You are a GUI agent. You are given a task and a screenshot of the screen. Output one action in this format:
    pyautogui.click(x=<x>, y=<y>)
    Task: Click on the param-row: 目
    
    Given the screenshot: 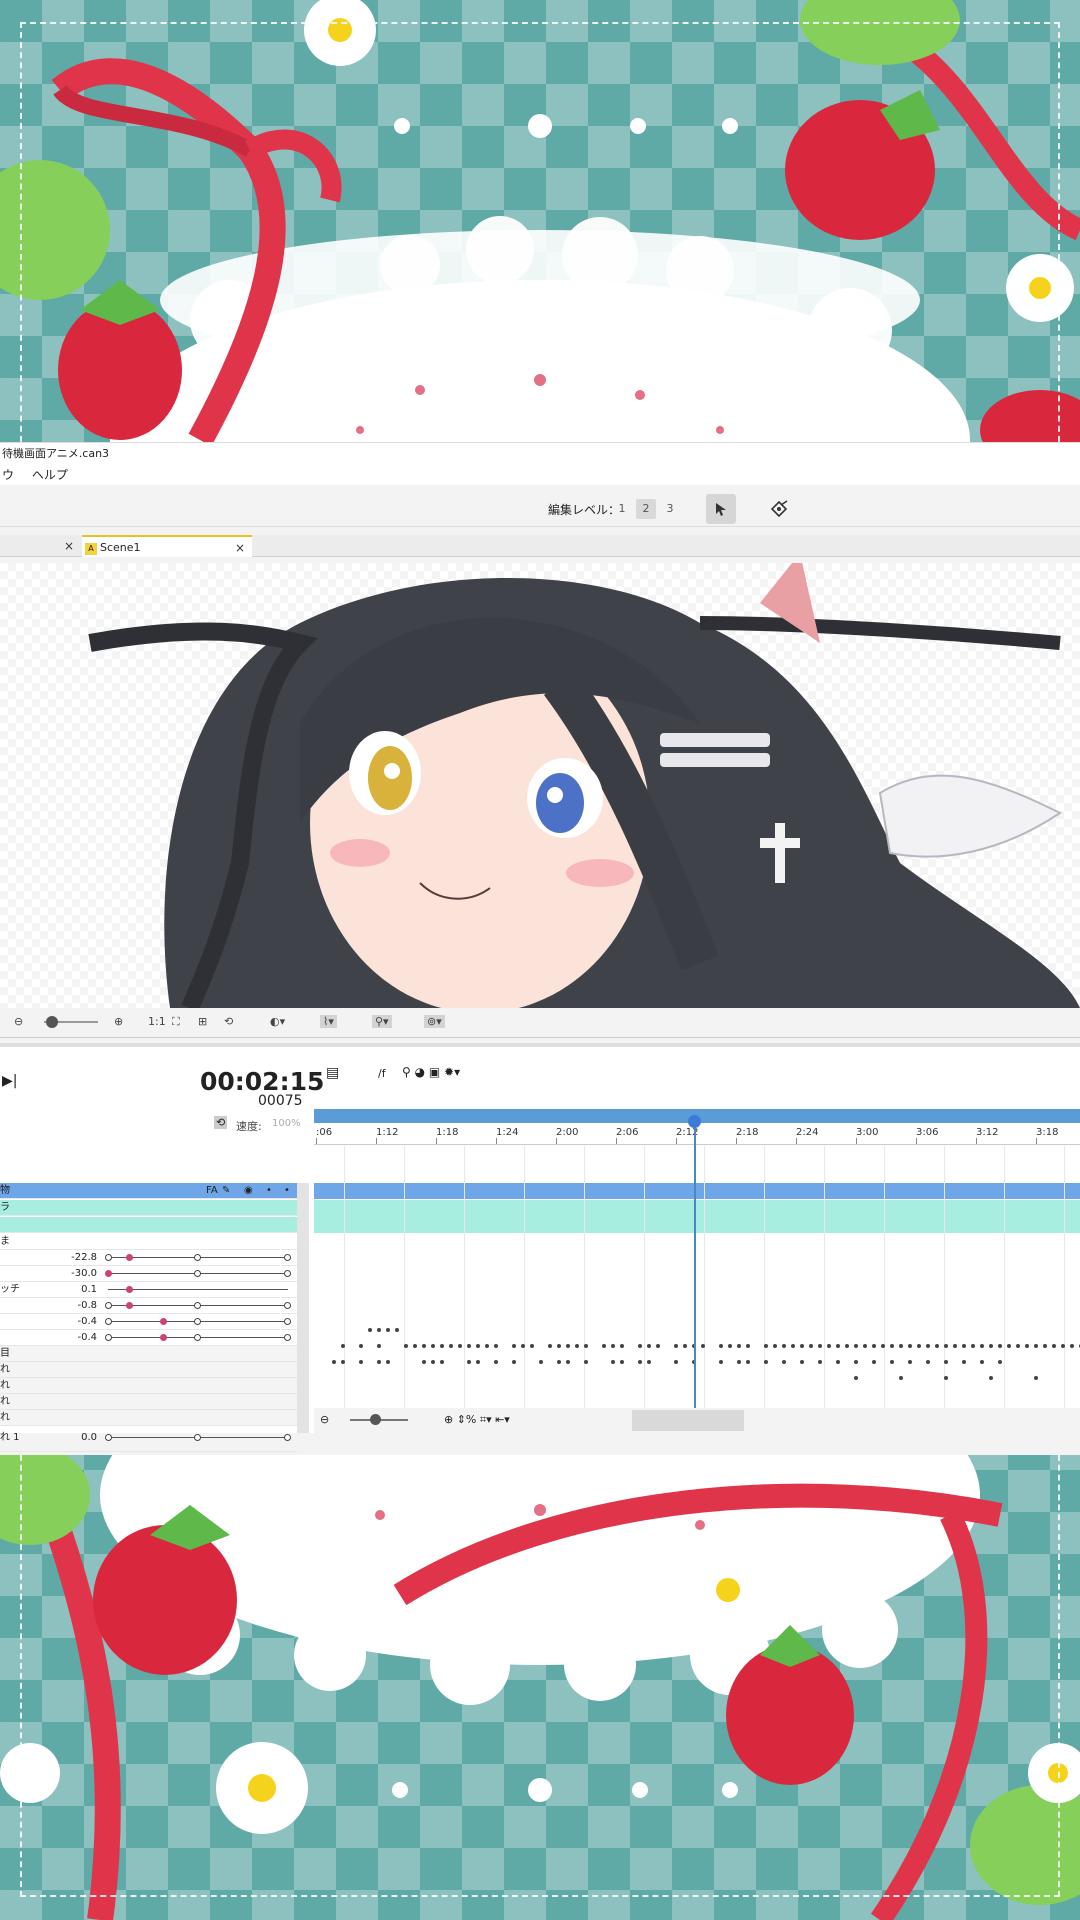 What is the action you would take?
    pyautogui.click(x=148, y=1354)
    